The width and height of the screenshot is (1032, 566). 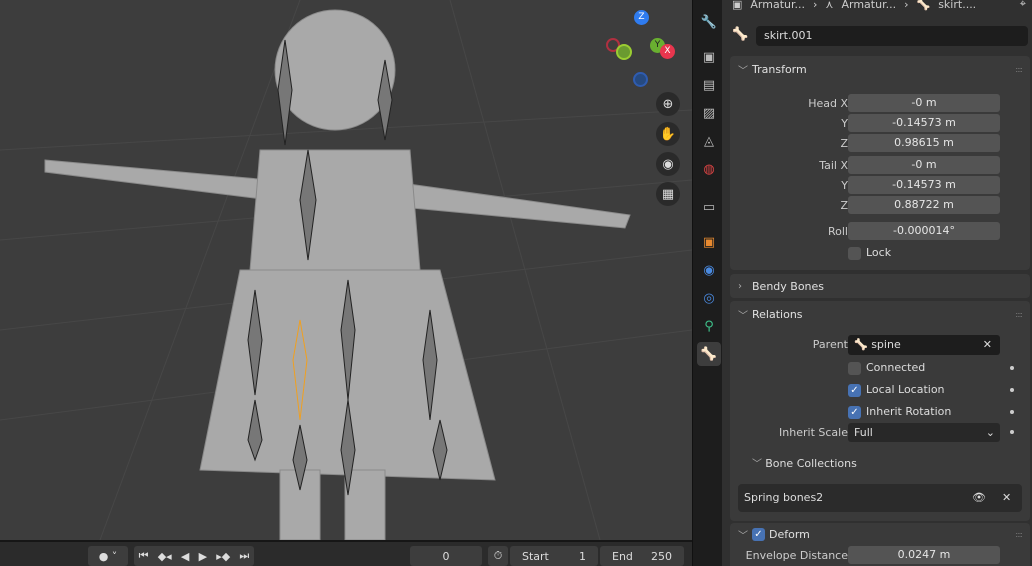 I want to click on inherit-scale-value: Full, so click(x=863, y=432).